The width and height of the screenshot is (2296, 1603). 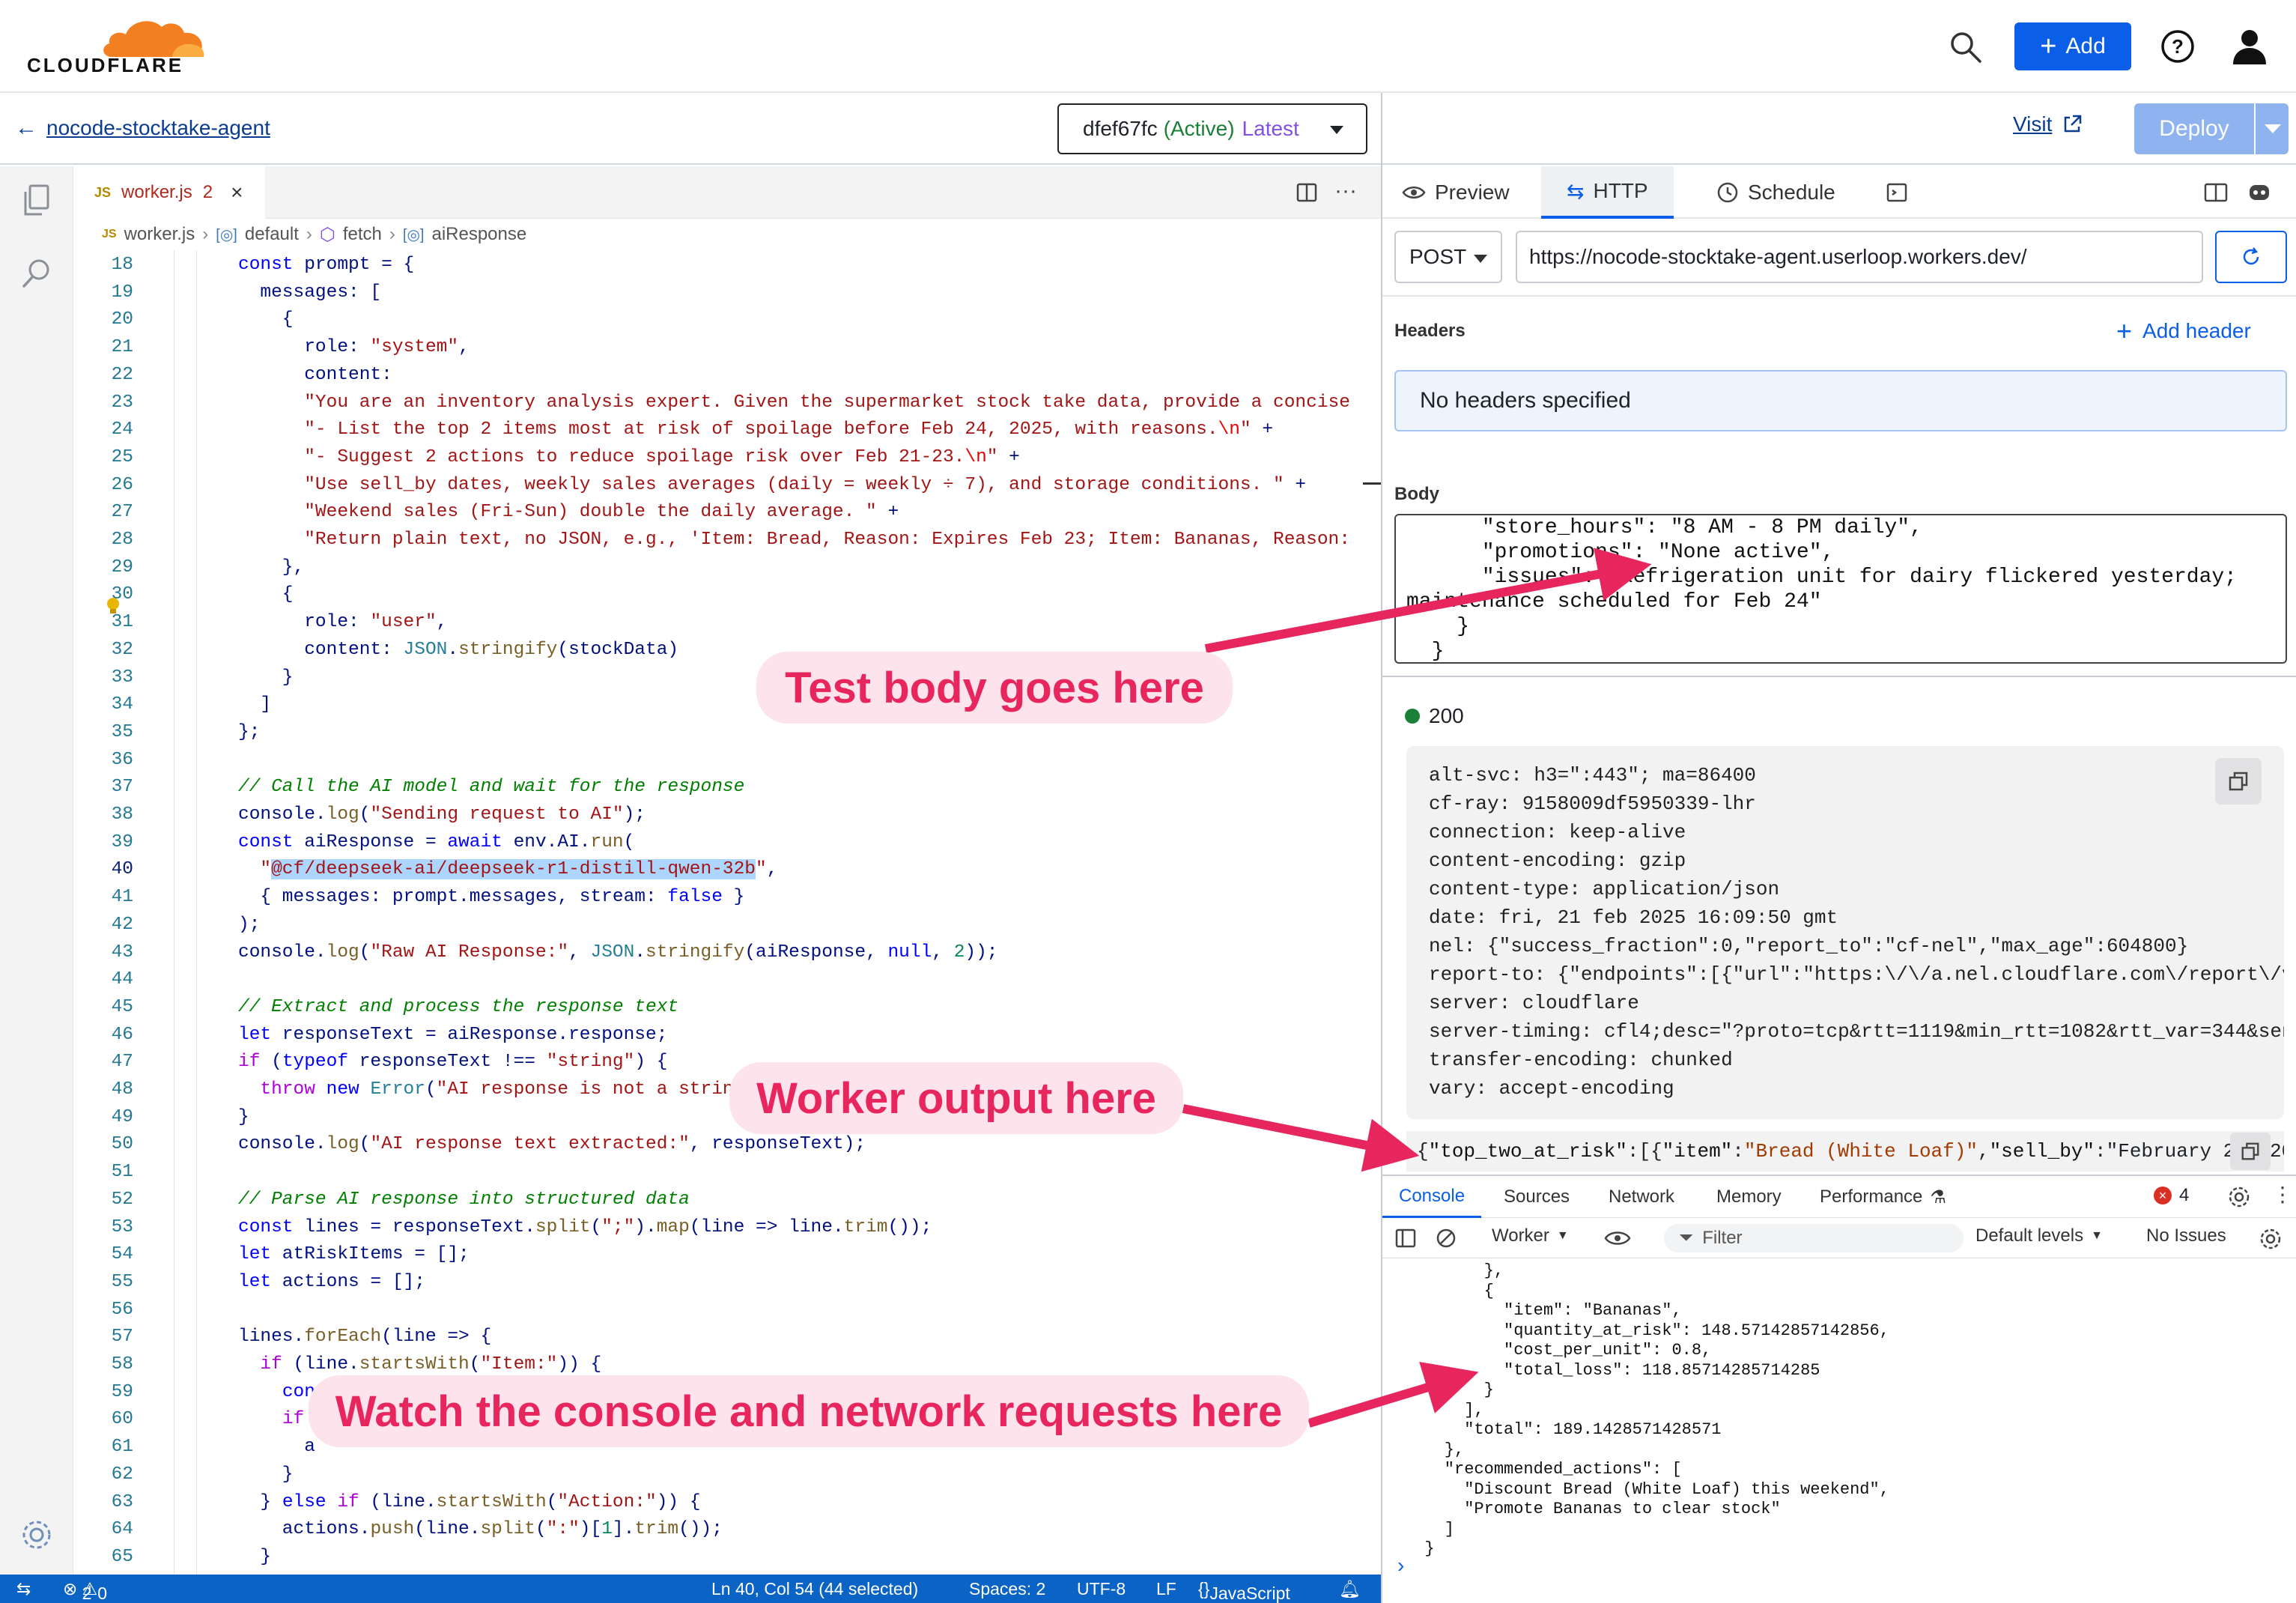 What do you see at coordinates (2251, 257) in the screenshot?
I see `send-refresh-button` at bounding box center [2251, 257].